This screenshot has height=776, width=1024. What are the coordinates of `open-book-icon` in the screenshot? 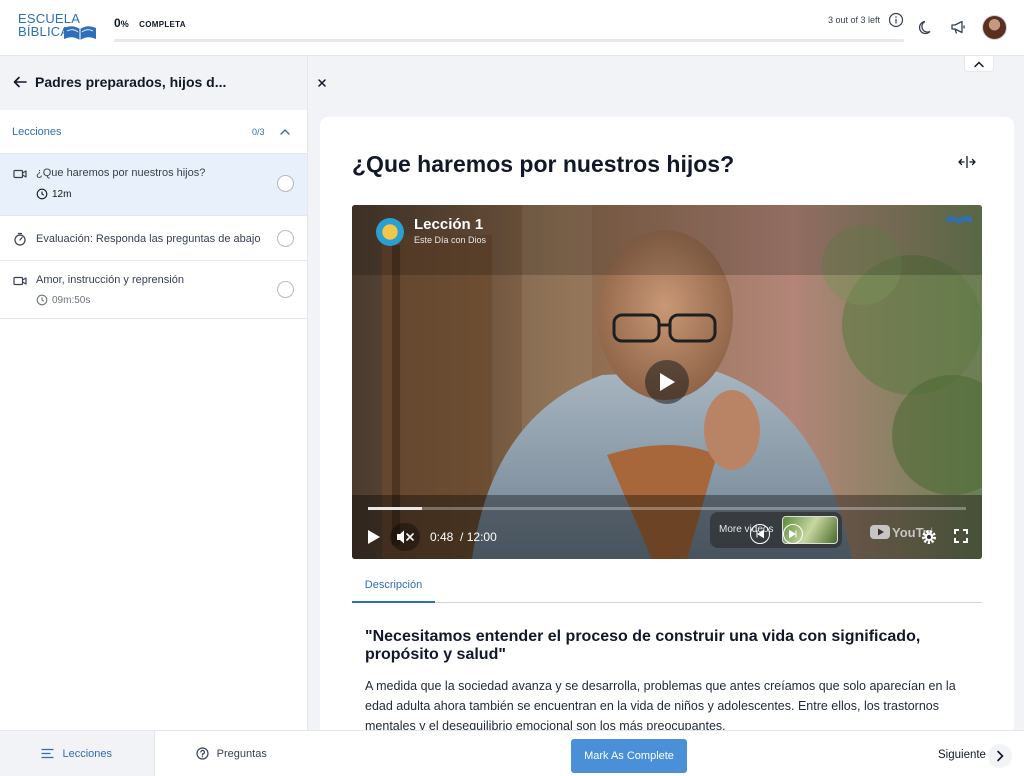 It's located at (80, 33).